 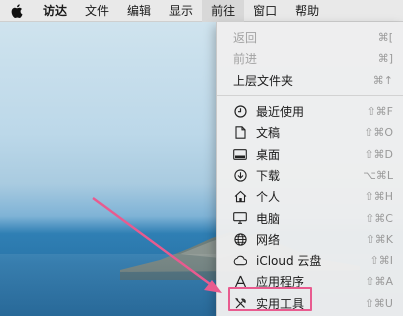 I want to click on shortcut-label: ⌘↑, so click(x=382, y=80).